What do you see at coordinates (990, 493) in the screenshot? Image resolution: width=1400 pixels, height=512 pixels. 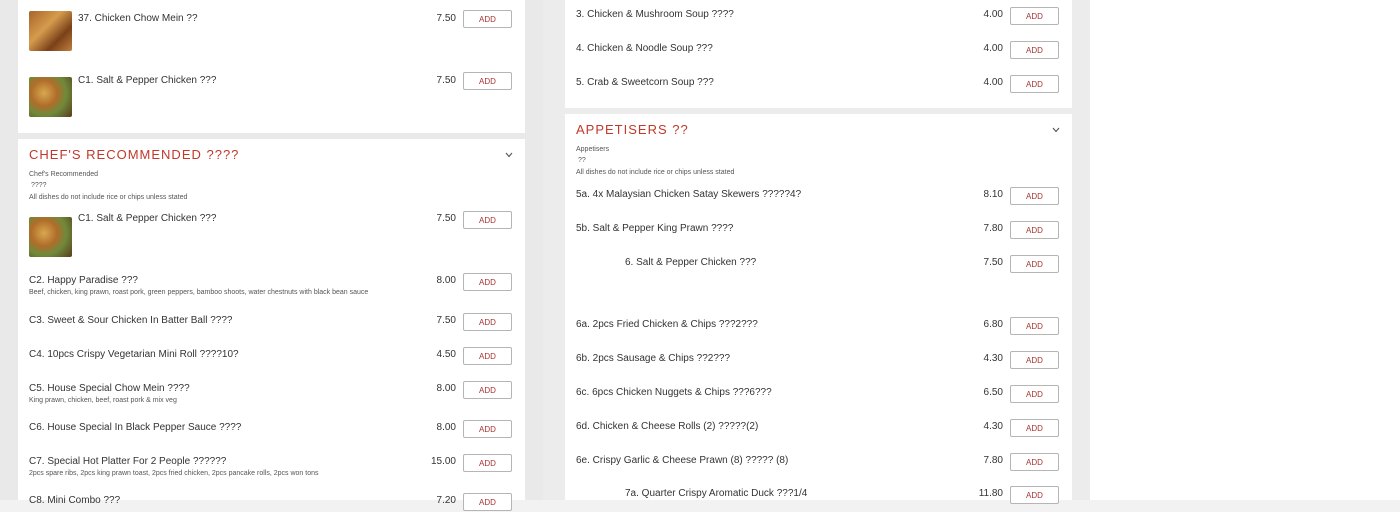 I see `item-price: 11.80` at bounding box center [990, 493].